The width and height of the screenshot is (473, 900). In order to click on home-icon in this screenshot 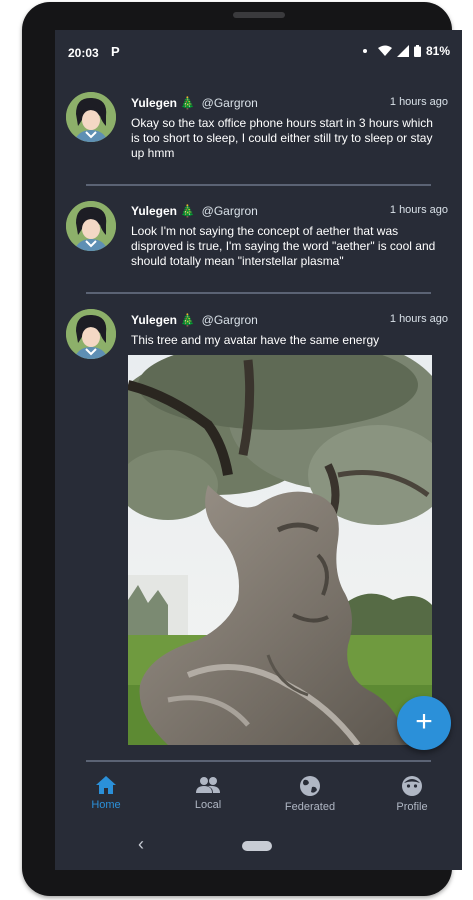, I will do `click(106, 785)`.